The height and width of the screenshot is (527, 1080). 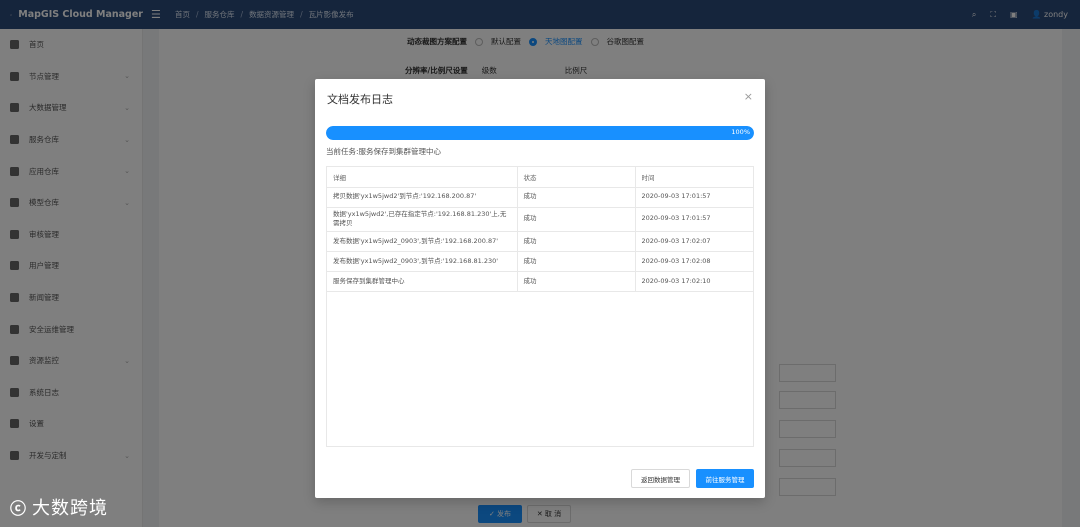 I want to click on dialog-title: 文档发布日志, so click(x=360, y=99).